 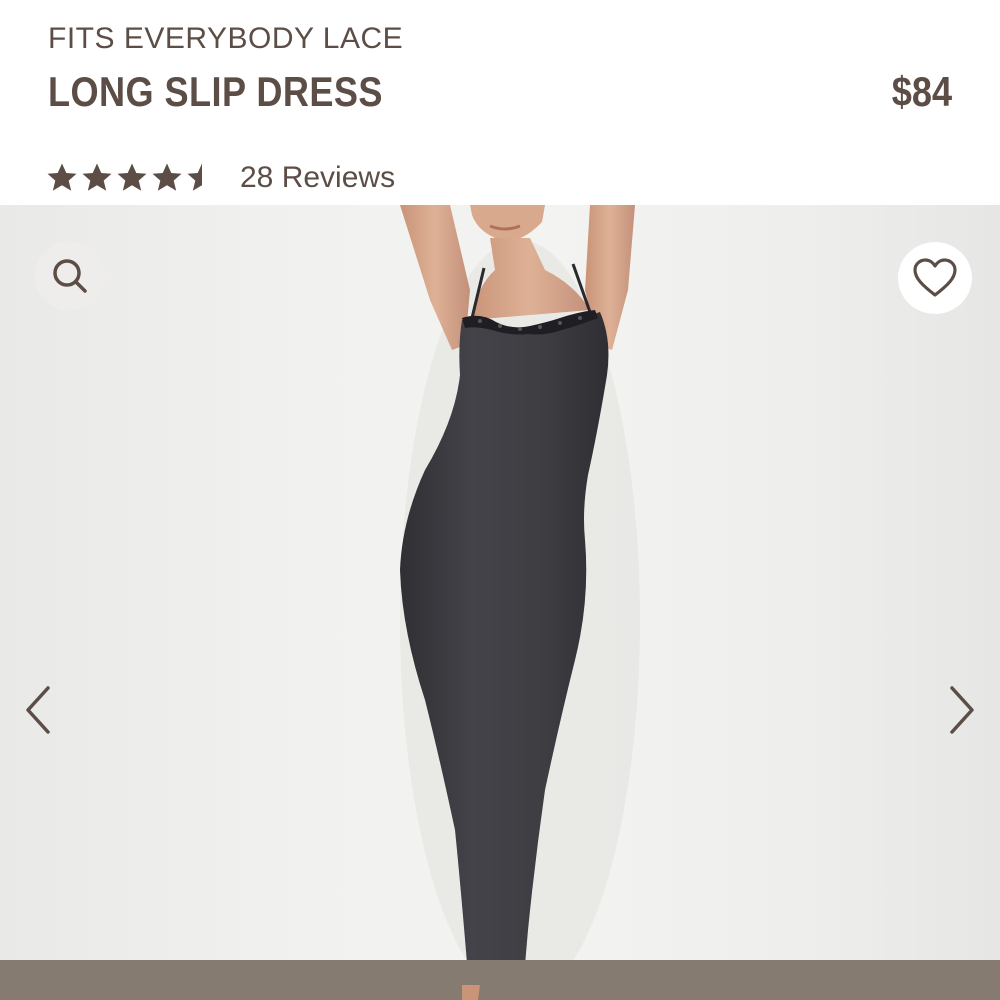 I want to click on rating-row: 28 Reviews, so click(x=220, y=178).